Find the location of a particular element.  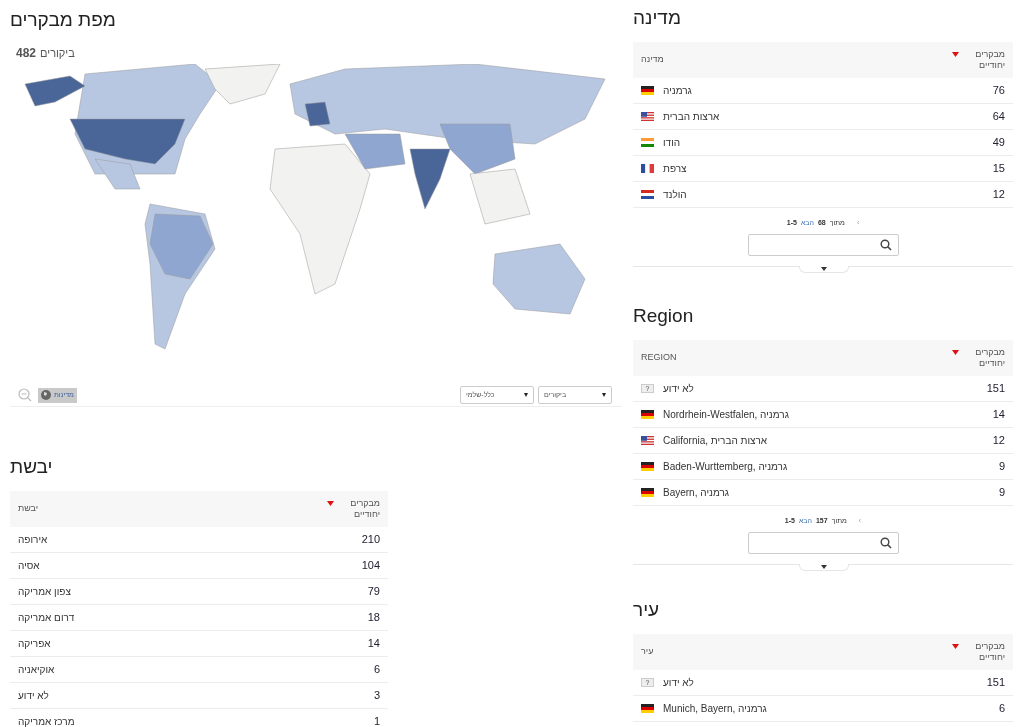

table-cell-text: 79 is located at coordinates (373, 592).